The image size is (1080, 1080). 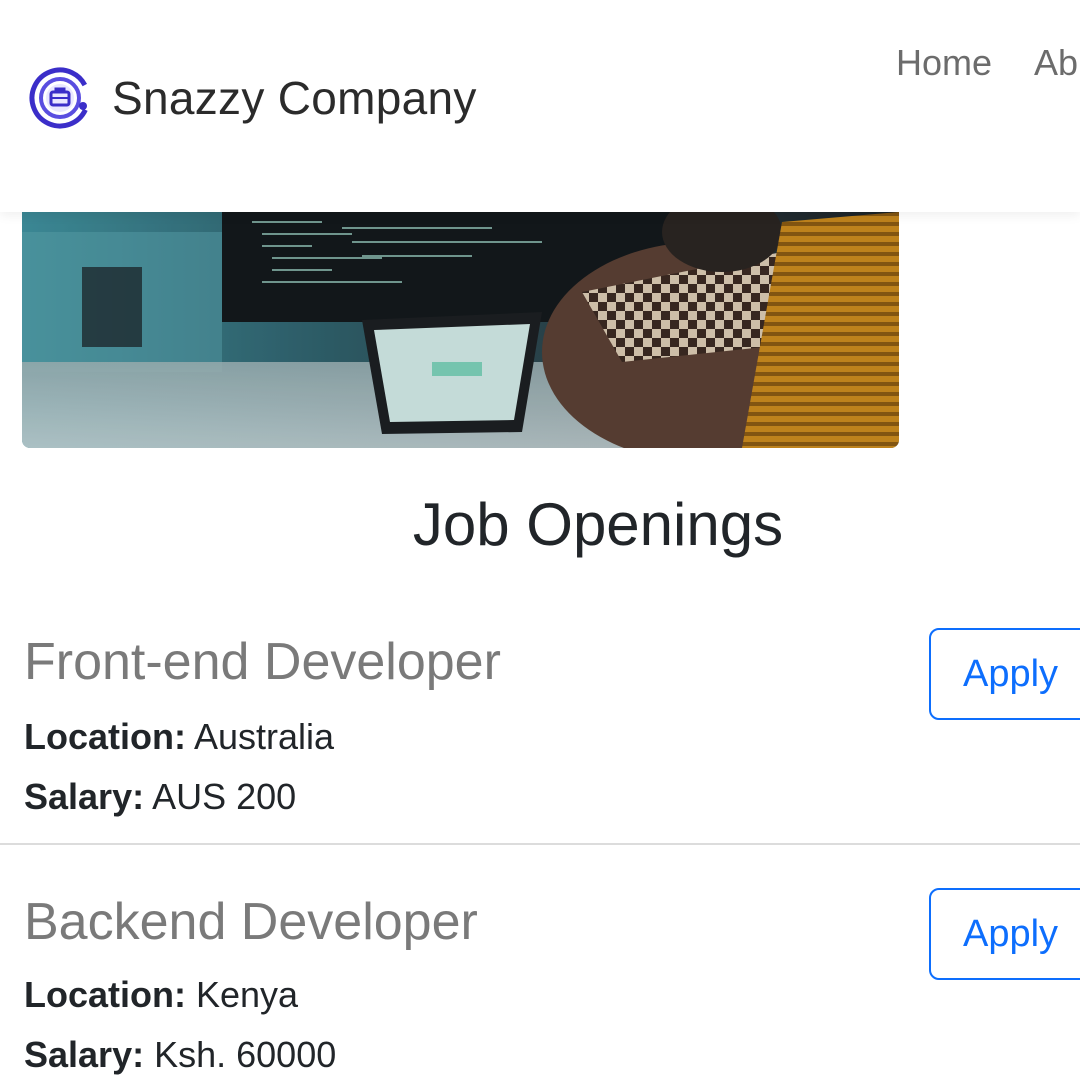 What do you see at coordinates (294, 98) in the screenshot?
I see `brand-name: Snazzy Company` at bounding box center [294, 98].